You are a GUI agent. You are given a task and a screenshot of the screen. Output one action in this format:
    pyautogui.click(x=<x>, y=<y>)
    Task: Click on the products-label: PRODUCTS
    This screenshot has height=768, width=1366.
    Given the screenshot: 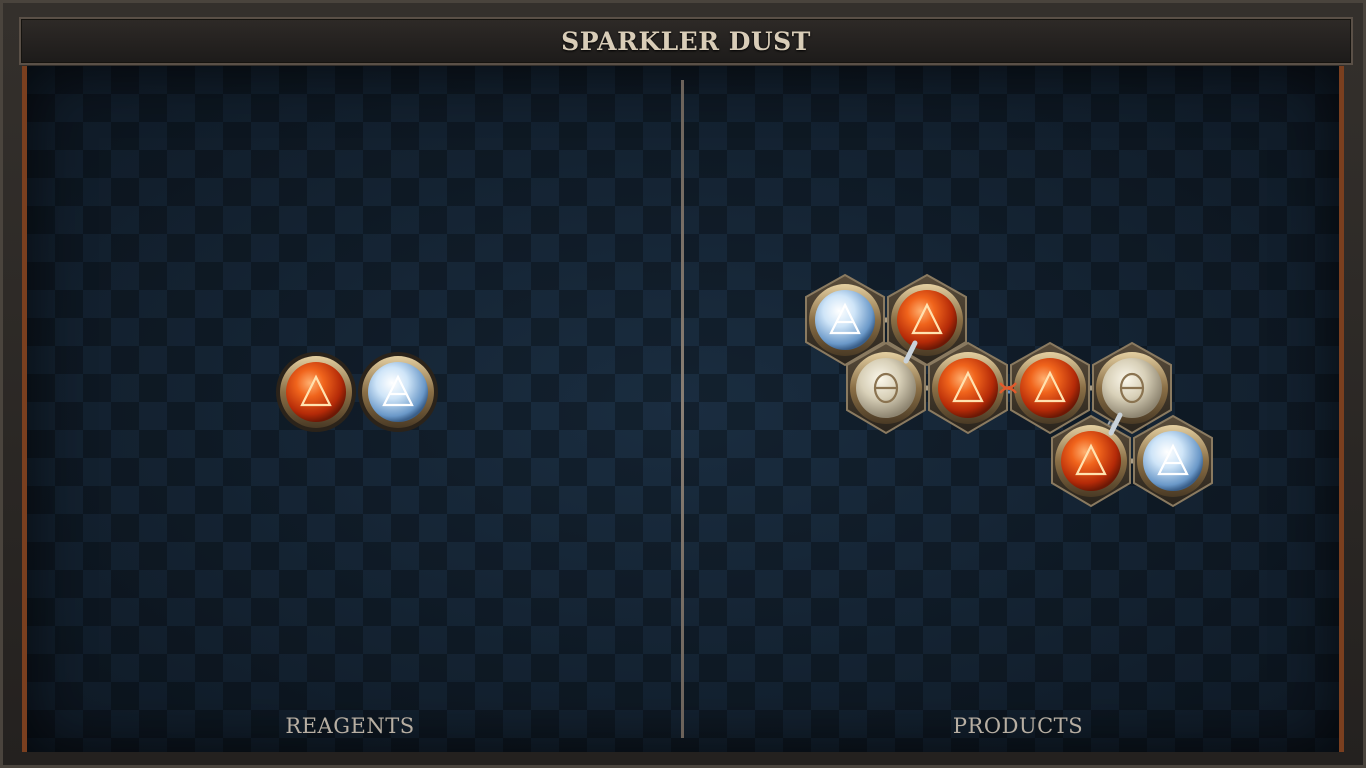 What is the action you would take?
    pyautogui.click(x=1018, y=726)
    